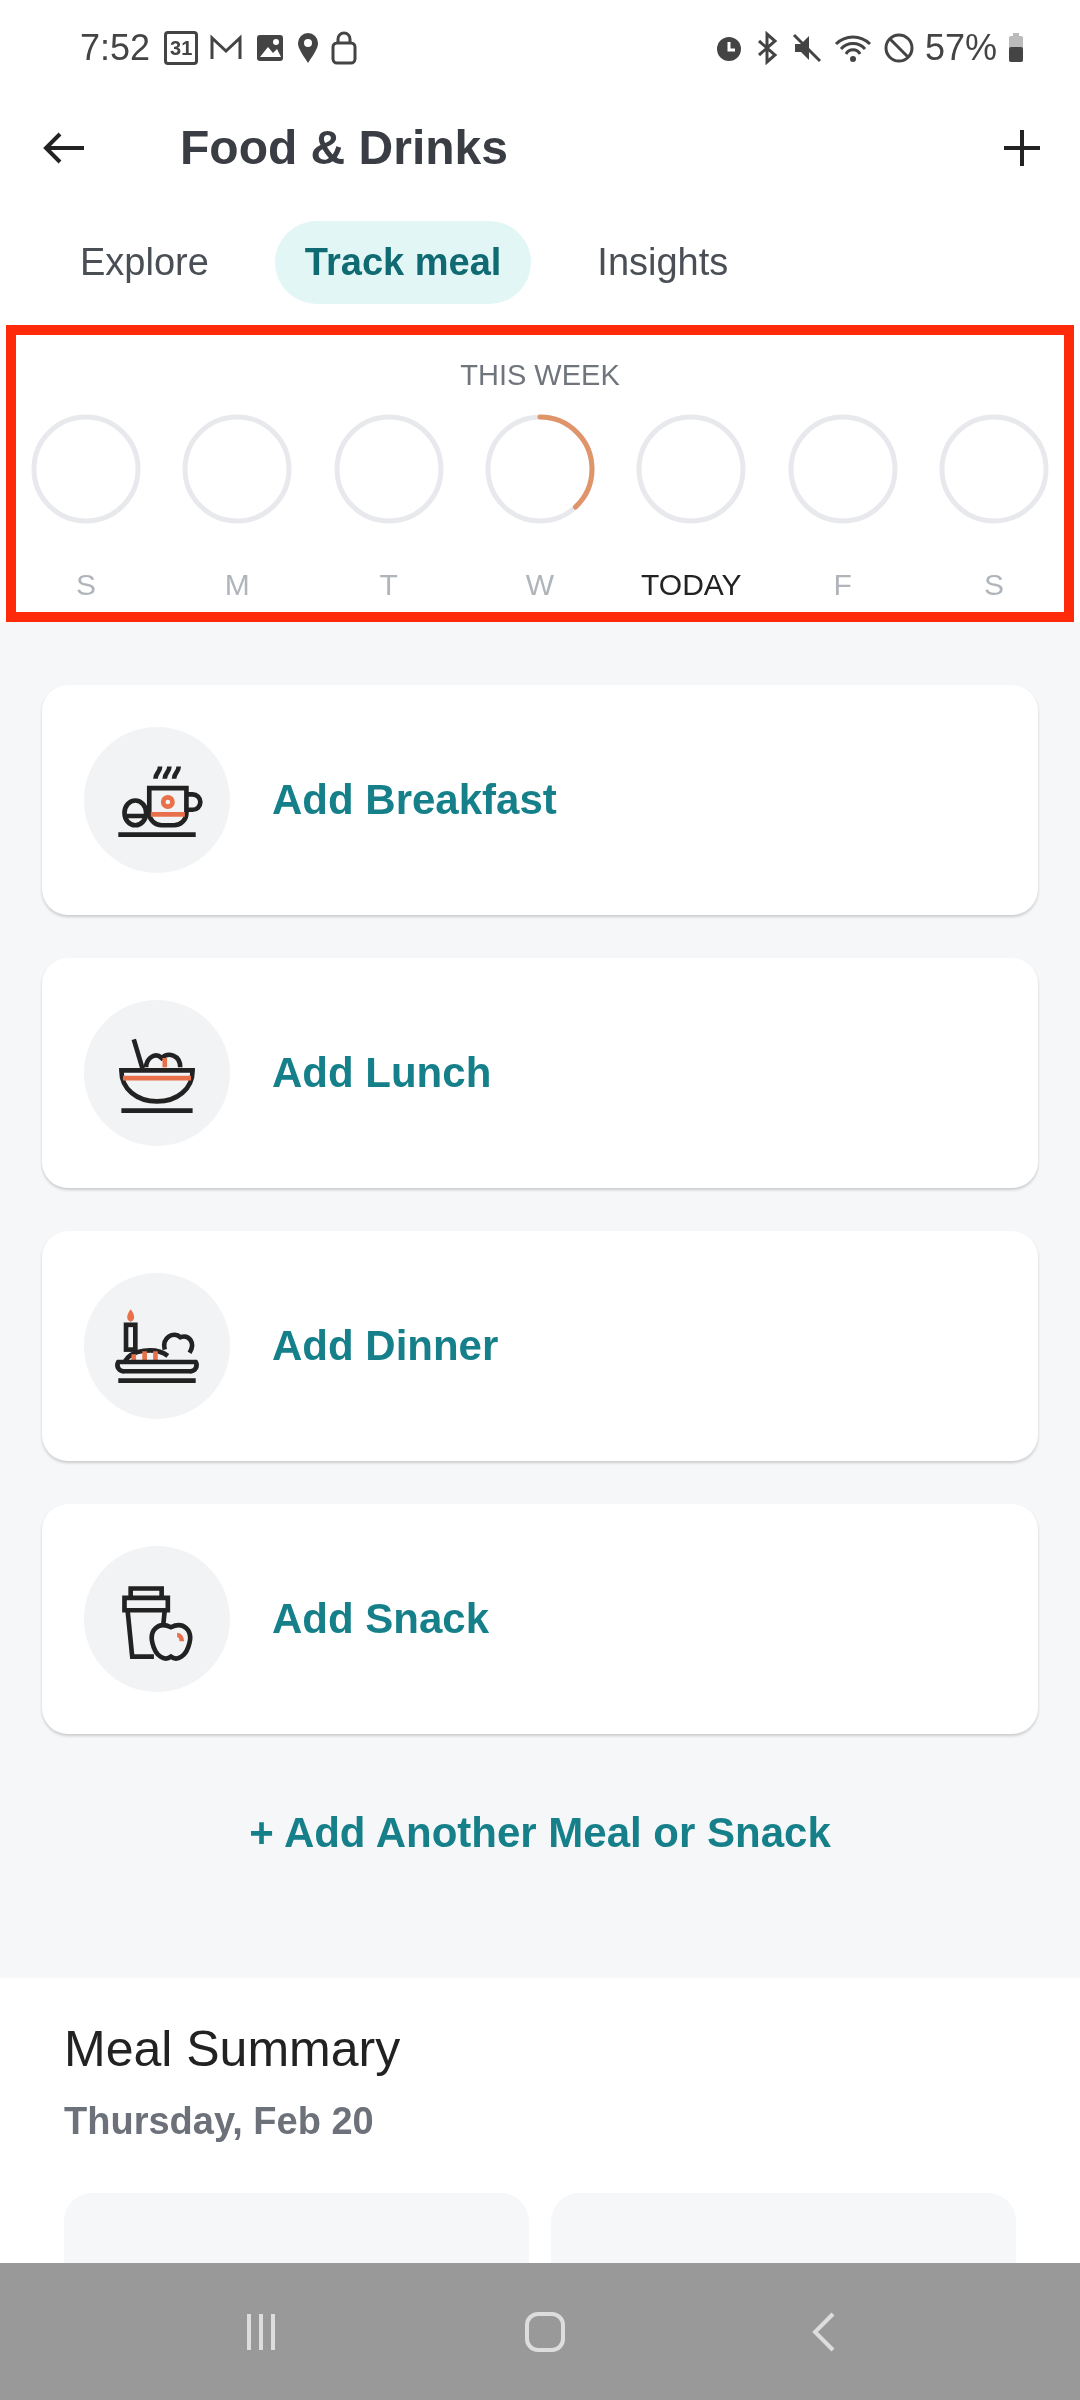 The image size is (1080, 2400). Describe the element at coordinates (1016, 47) in the screenshot. I see `battery-icon` at that location.